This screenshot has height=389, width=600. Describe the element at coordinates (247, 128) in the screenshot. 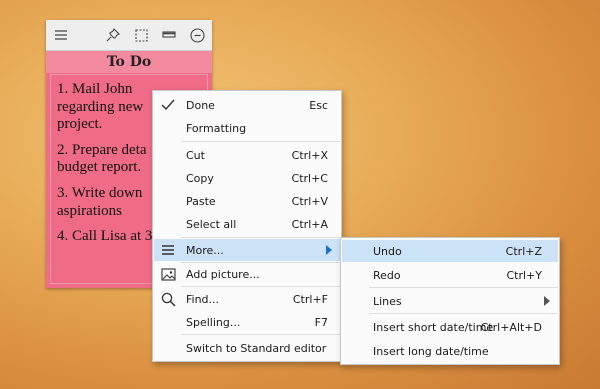

I see `menu-item-formatting: Formatting` at that location.